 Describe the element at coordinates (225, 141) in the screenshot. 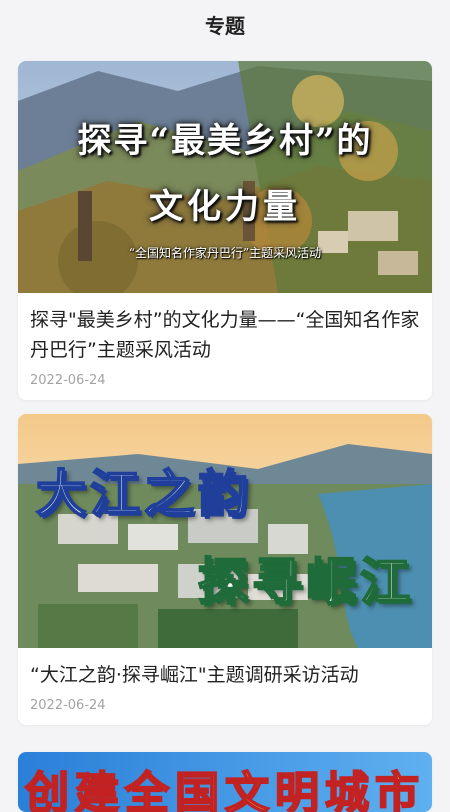

I see `banner-headline: 探寻“最美乡村”的` at that location.